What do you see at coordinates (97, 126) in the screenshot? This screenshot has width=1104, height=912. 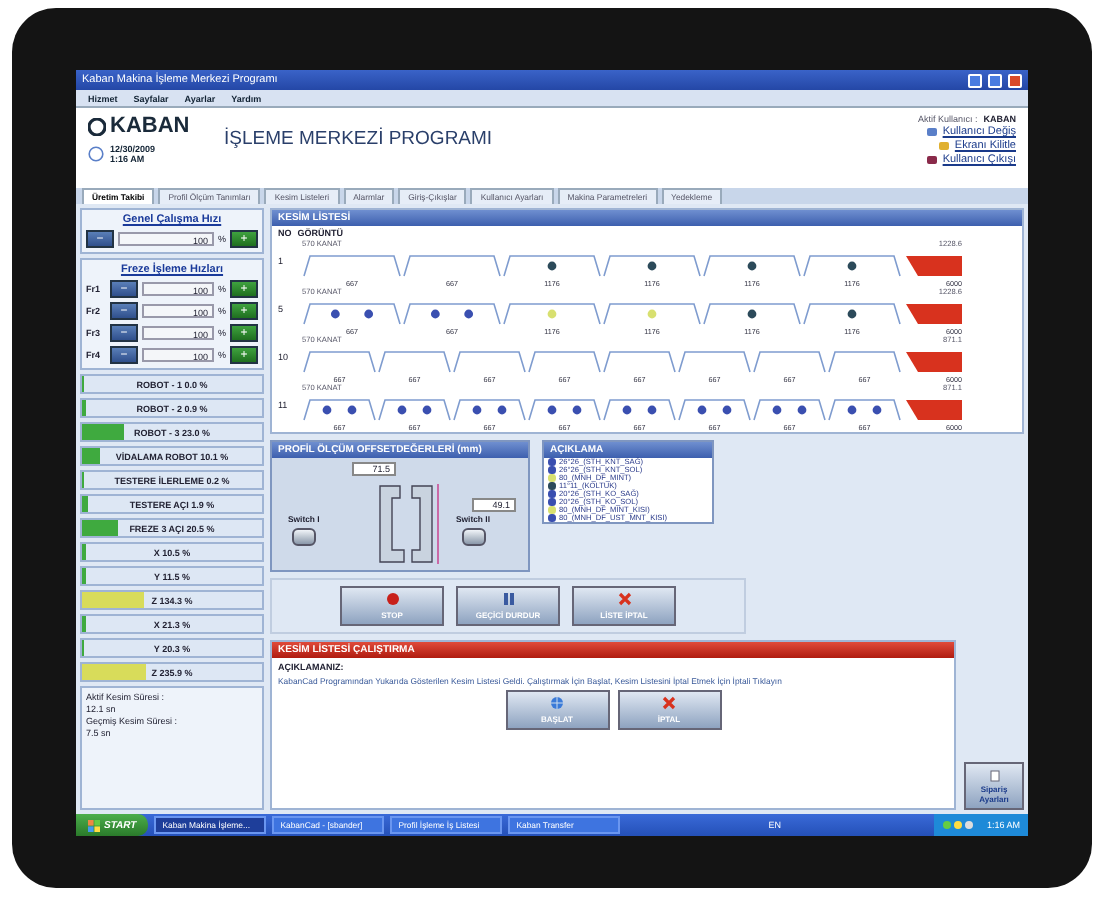 I see `logo-icon` at bounding box center [97, 126].